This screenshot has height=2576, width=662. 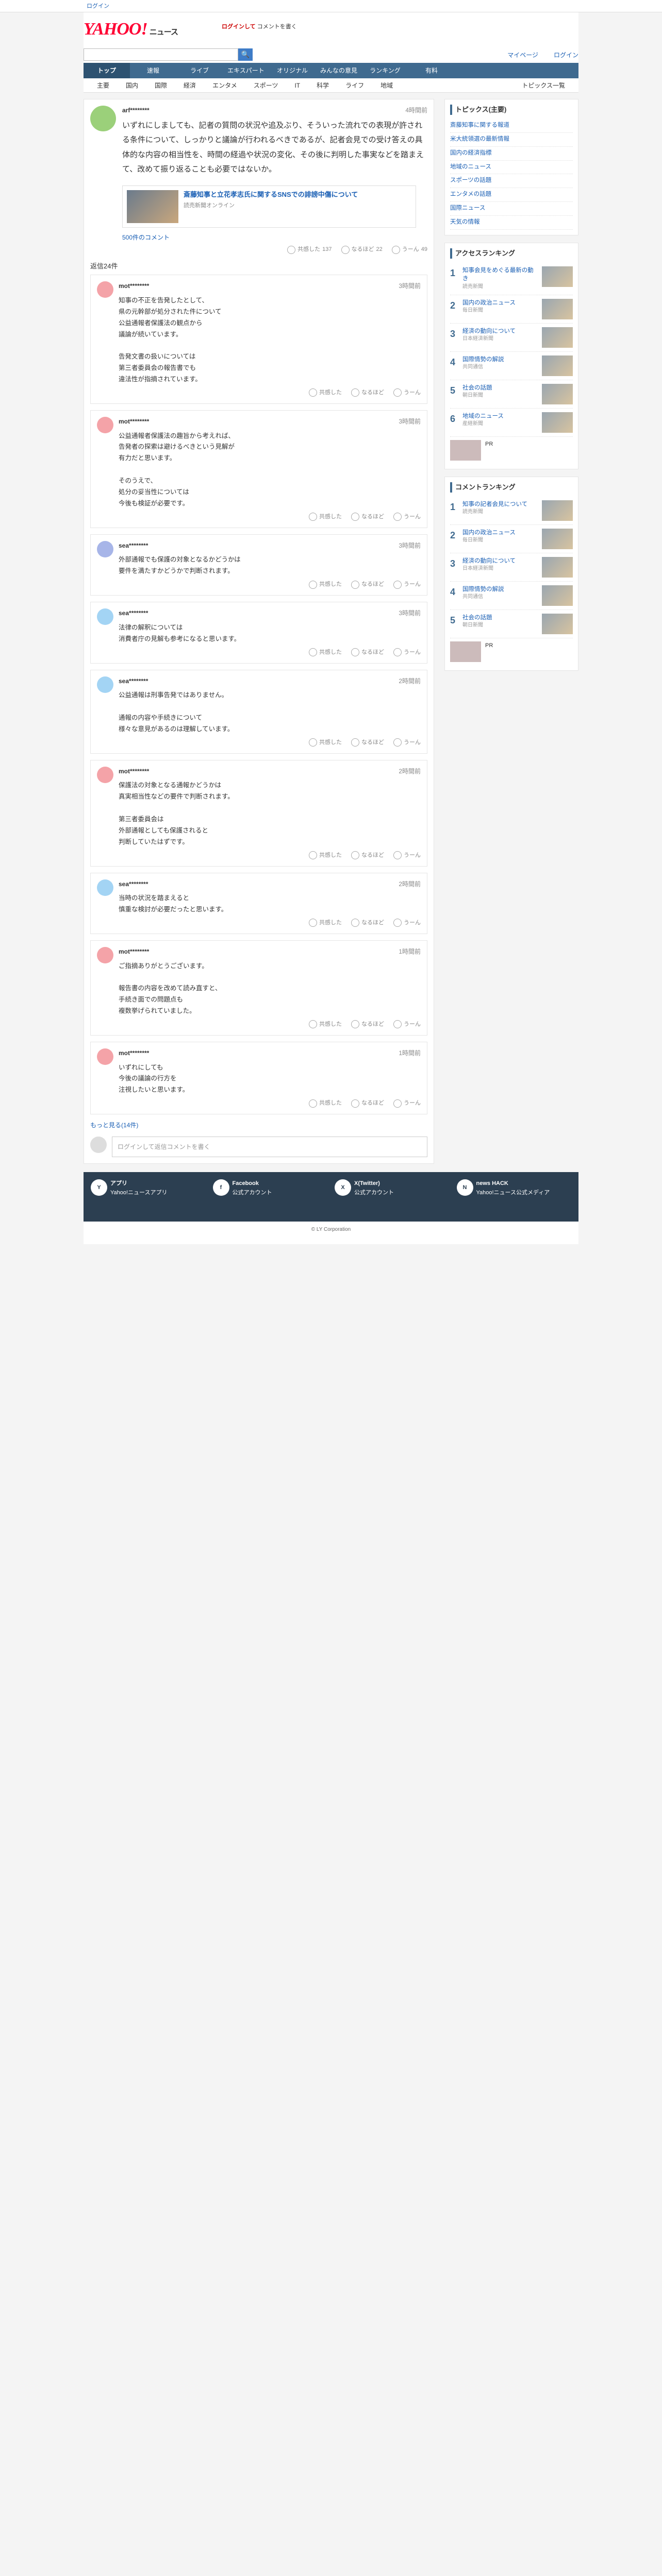 What do you see at coordinates (398, 742) in the screenshot?
I see `hmm-icon` at bounding box center [398, 742].